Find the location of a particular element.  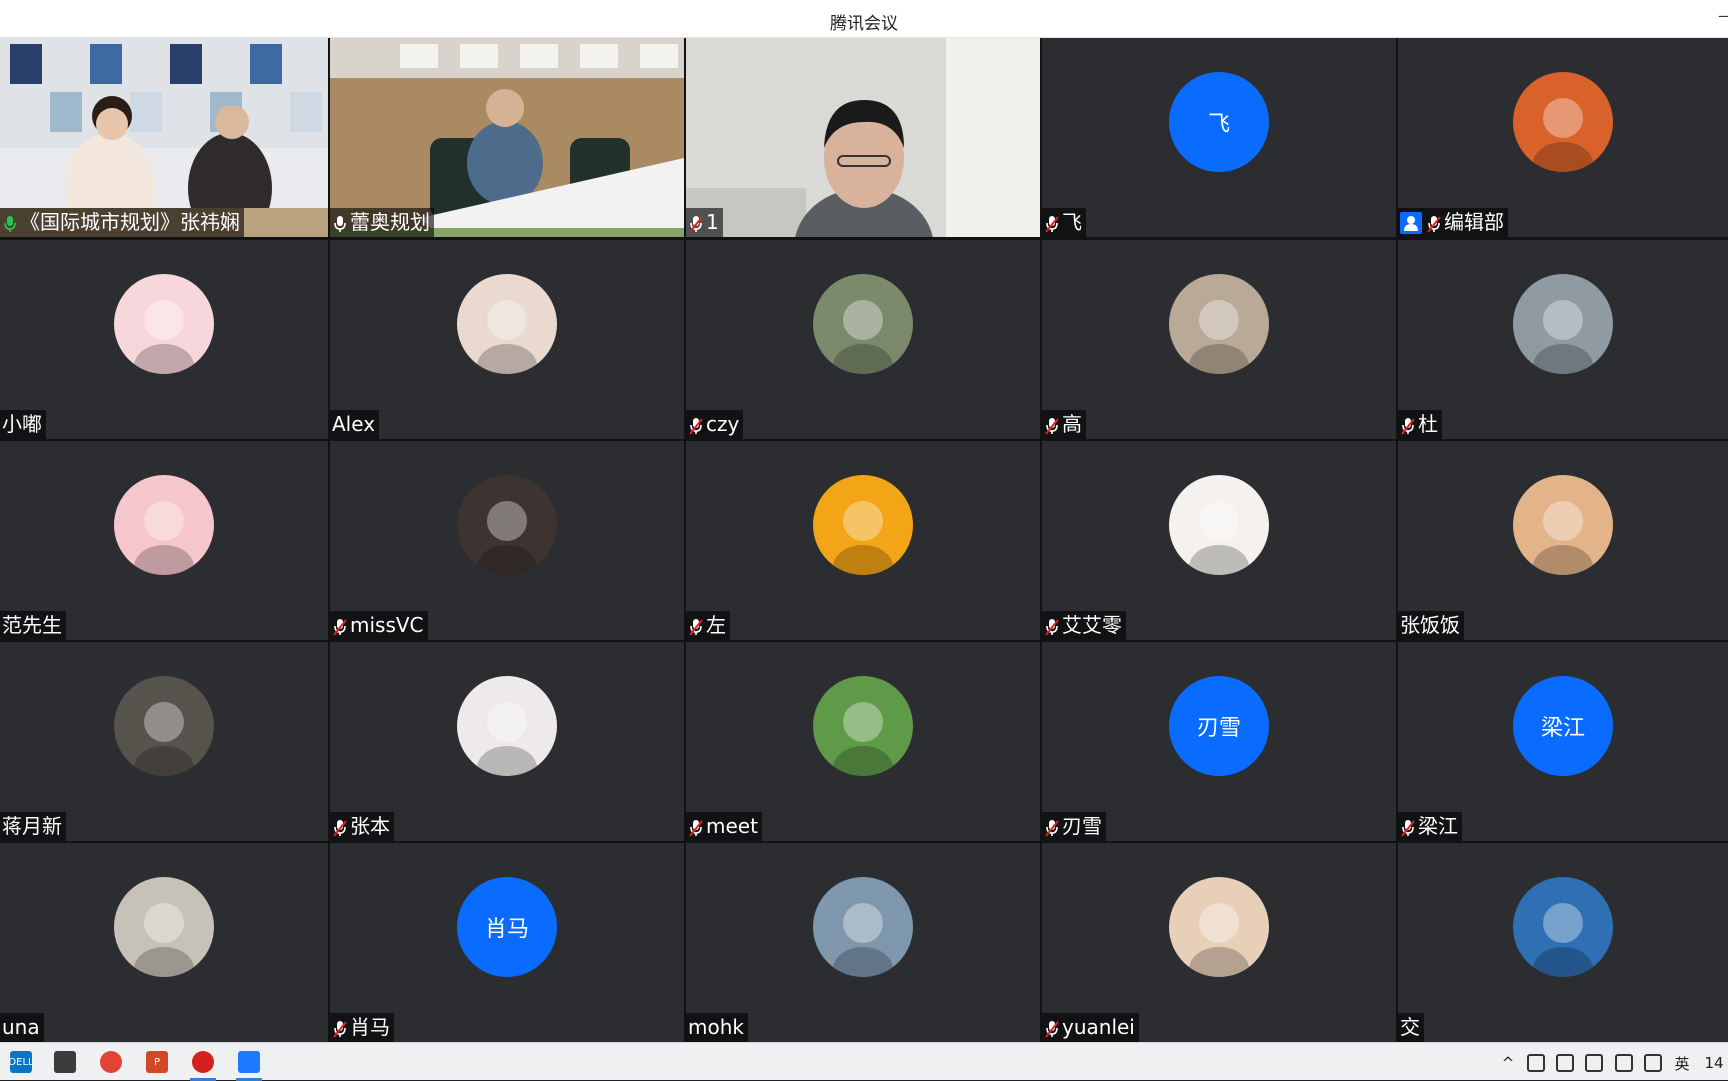

participant-name: una is located at coordinates (21, 1027).